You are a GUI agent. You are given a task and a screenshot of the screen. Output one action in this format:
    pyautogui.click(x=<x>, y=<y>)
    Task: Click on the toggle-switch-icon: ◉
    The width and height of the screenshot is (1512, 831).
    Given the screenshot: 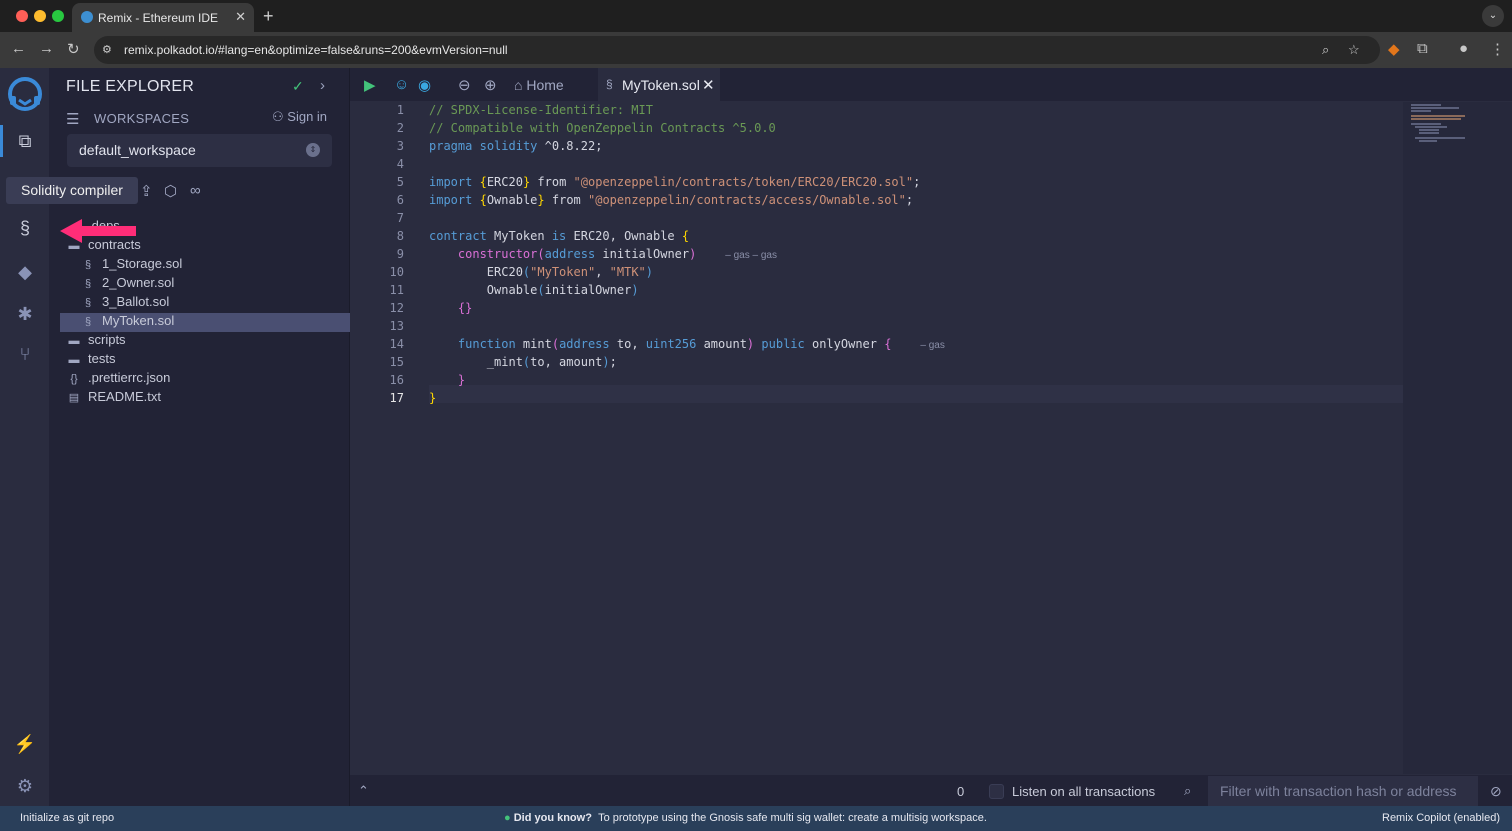 What is the action you would take?
    pyautogui.click(x=424, y=85)
    